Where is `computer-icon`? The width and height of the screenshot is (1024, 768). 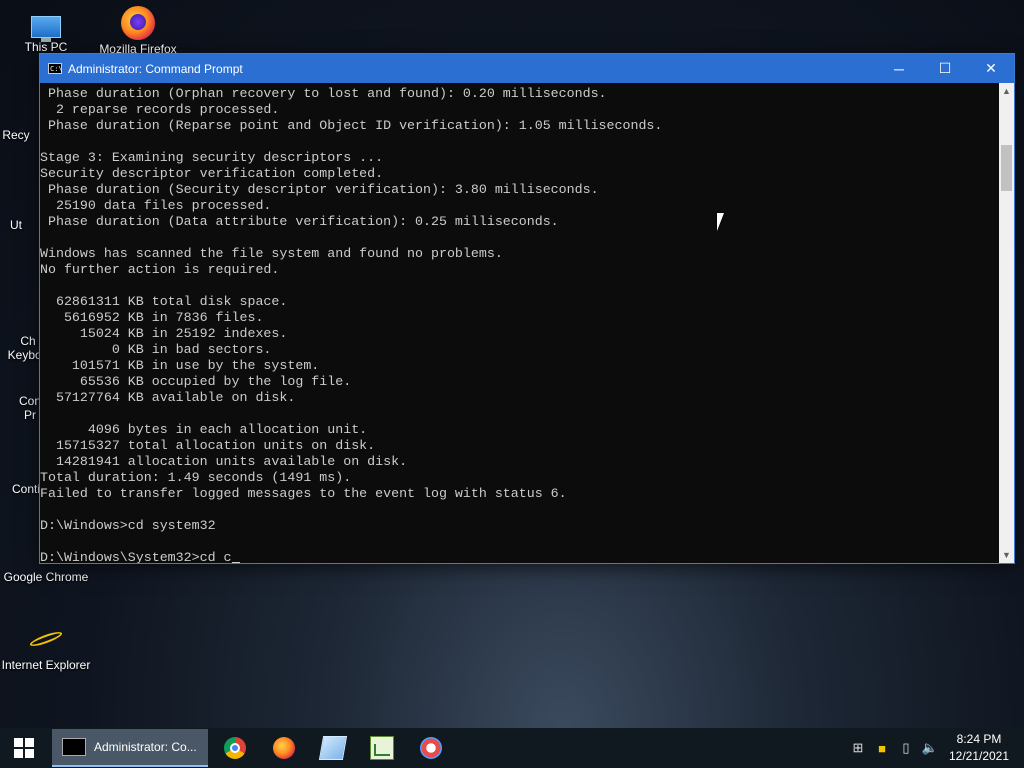
computer-icon is located at coordinates (46, 29).